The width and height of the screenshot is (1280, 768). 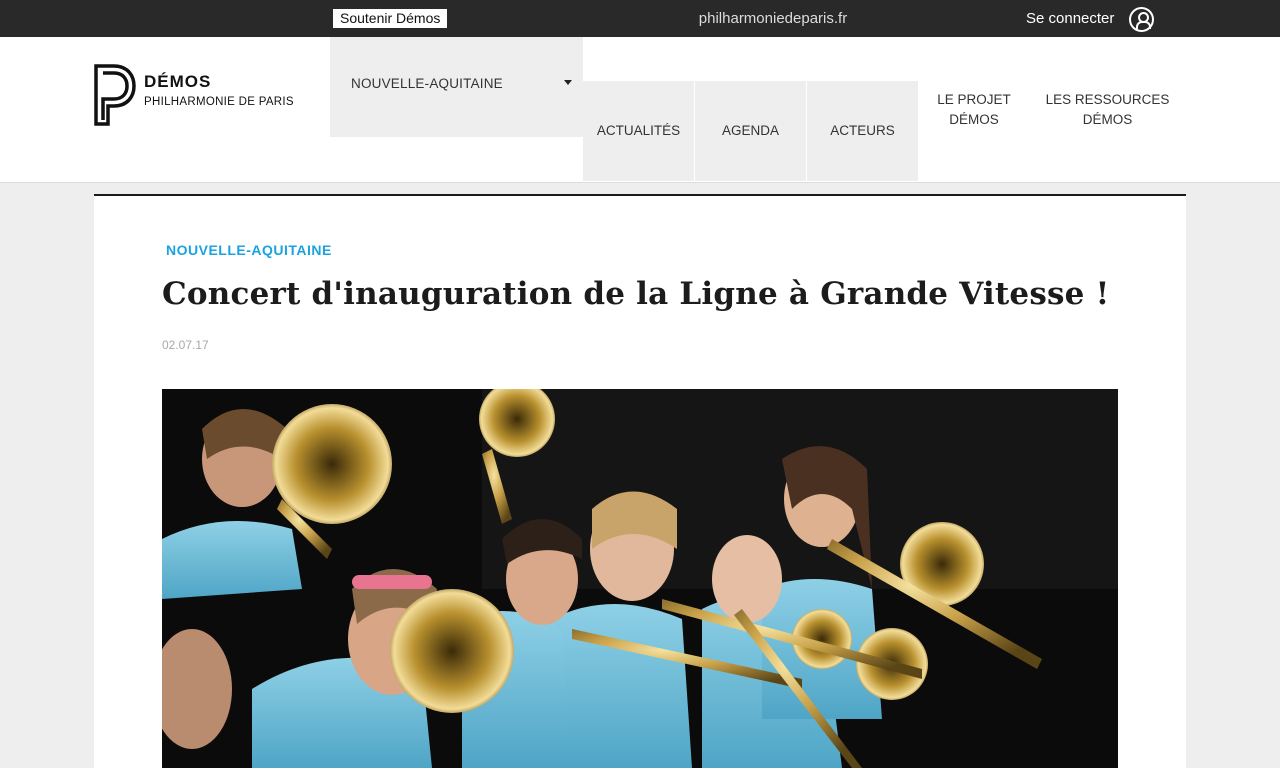 I want to click on nav-les-ressources-demos: LES RESSOURCES DÉMOS, so click(x=1107, y=110).